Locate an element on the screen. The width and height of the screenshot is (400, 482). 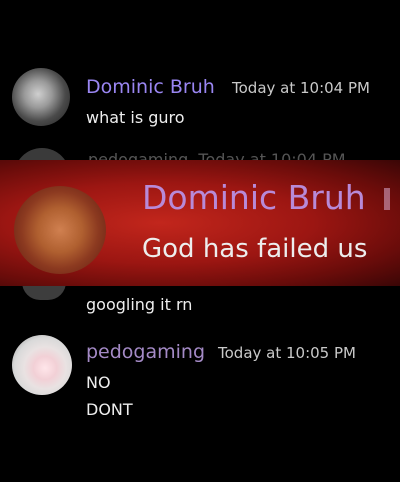
message-text: googling it rn is located at coordinates (139, 304).